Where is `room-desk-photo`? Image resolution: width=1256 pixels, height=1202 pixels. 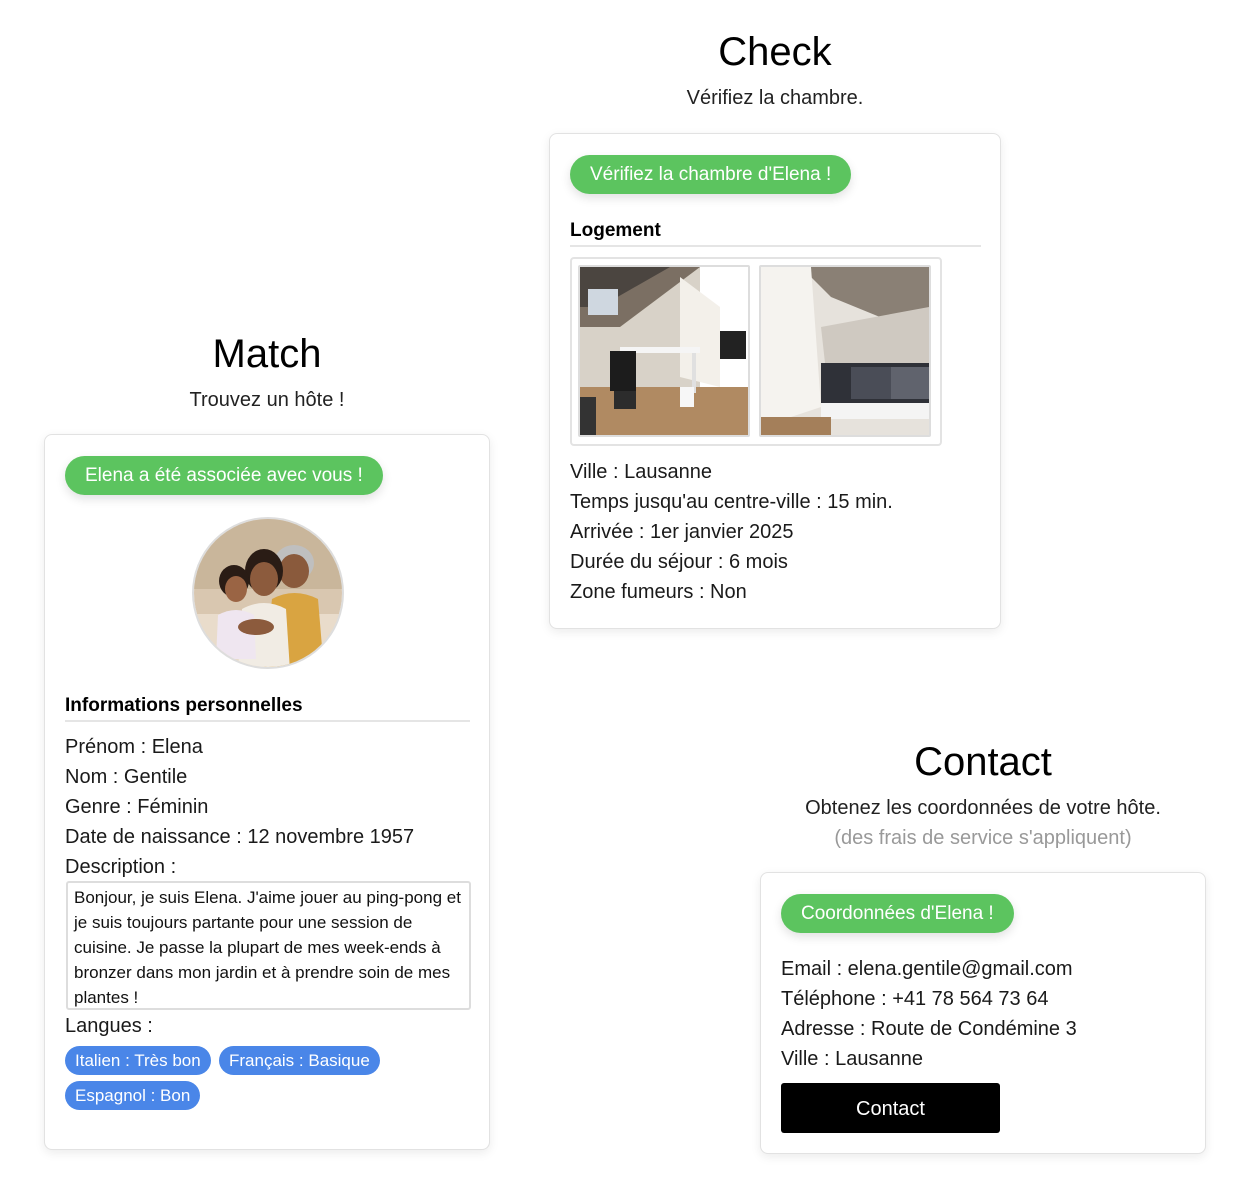 room-desk-photo is located at coordinates (664, 351).